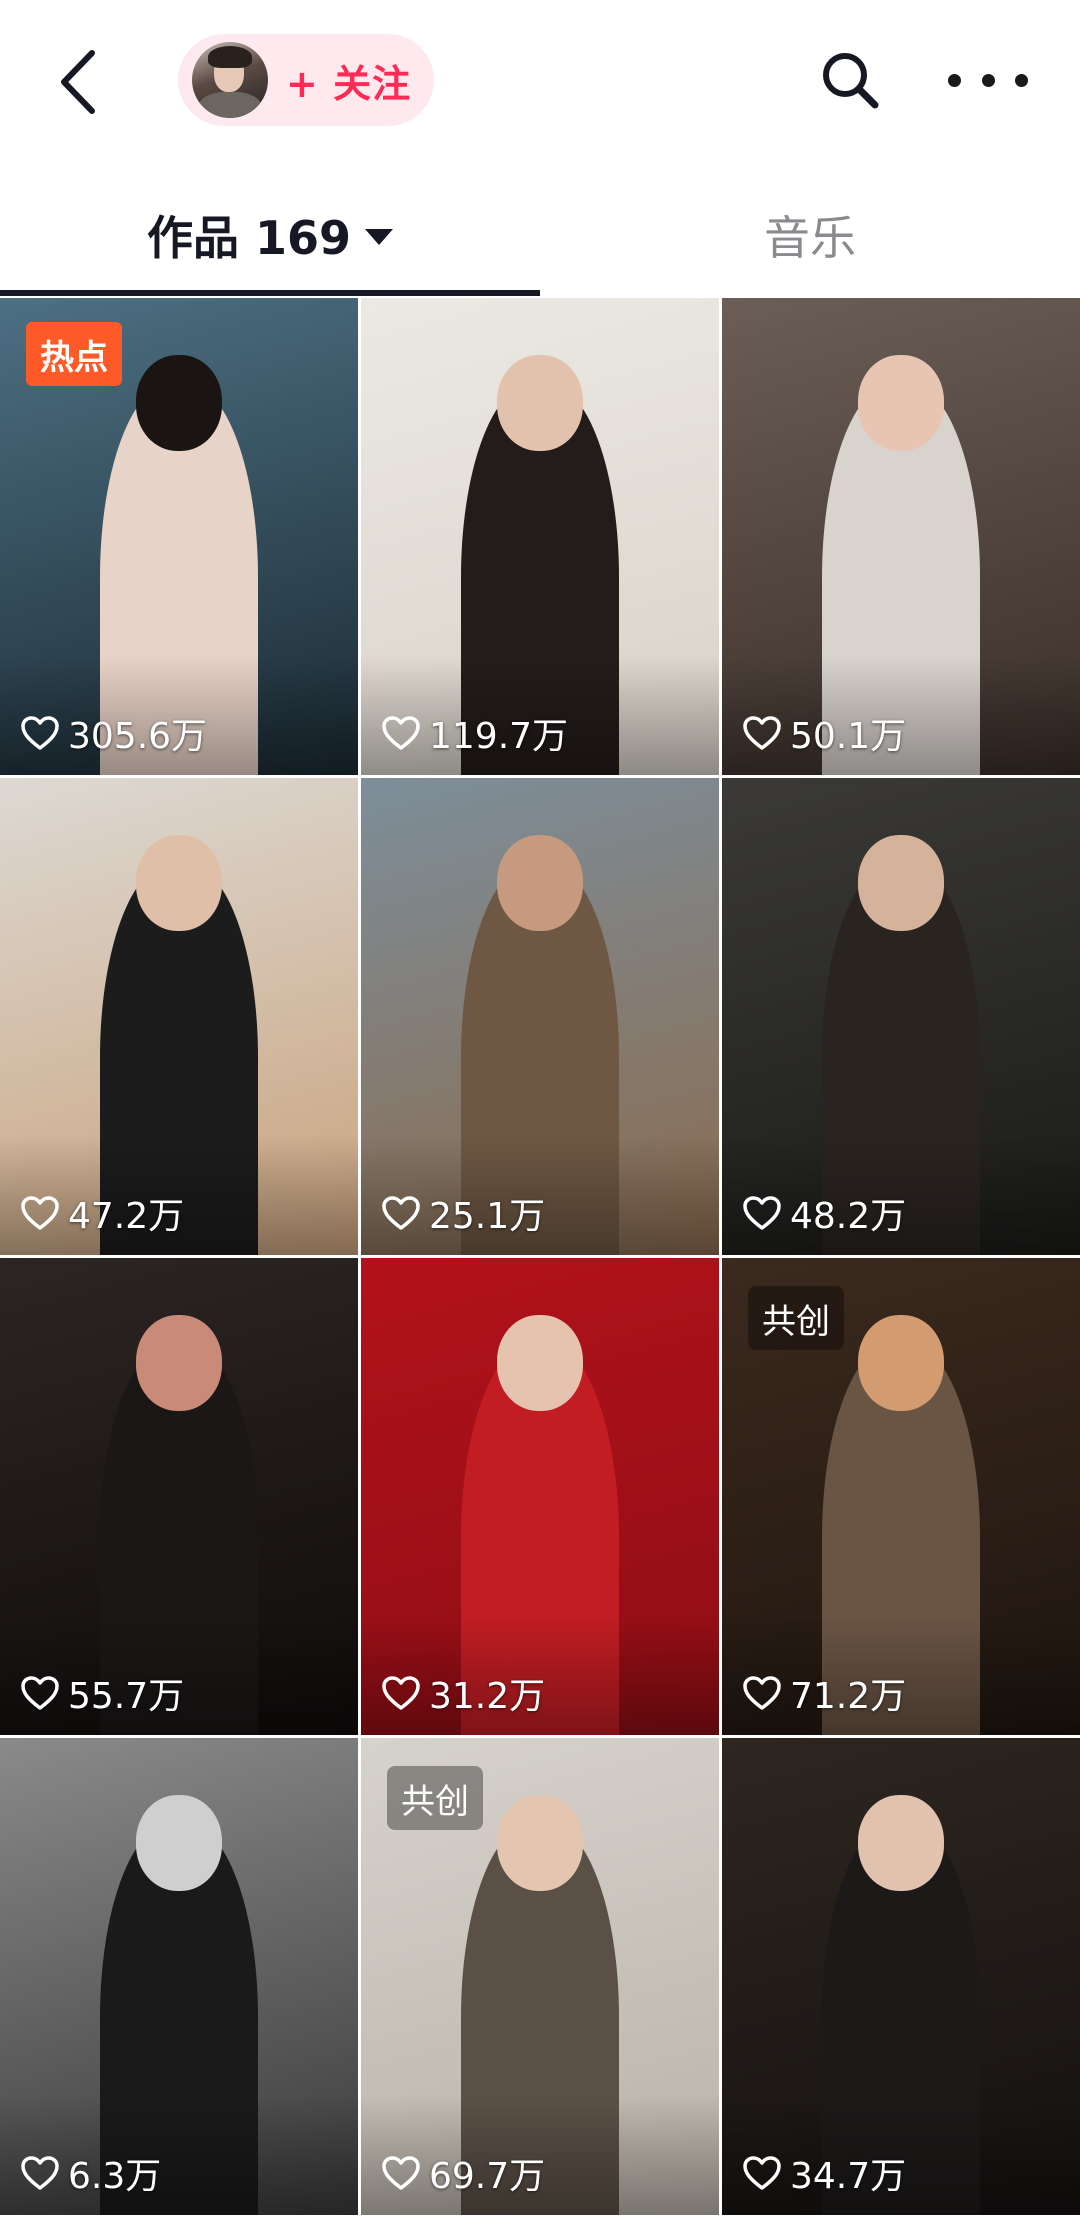  Describe the element at coordinates (487, 1696) in the screenshot. I see `like-count-text: 31.2万` at that location.